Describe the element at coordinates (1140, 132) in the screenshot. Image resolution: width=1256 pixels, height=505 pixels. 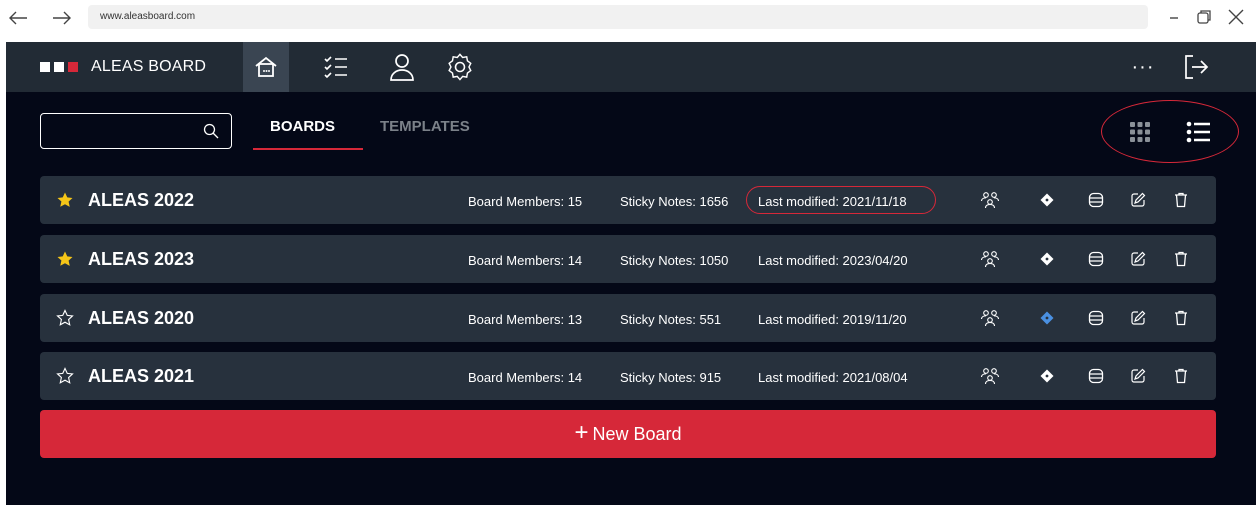
I see `grid-view-icon` at that location.